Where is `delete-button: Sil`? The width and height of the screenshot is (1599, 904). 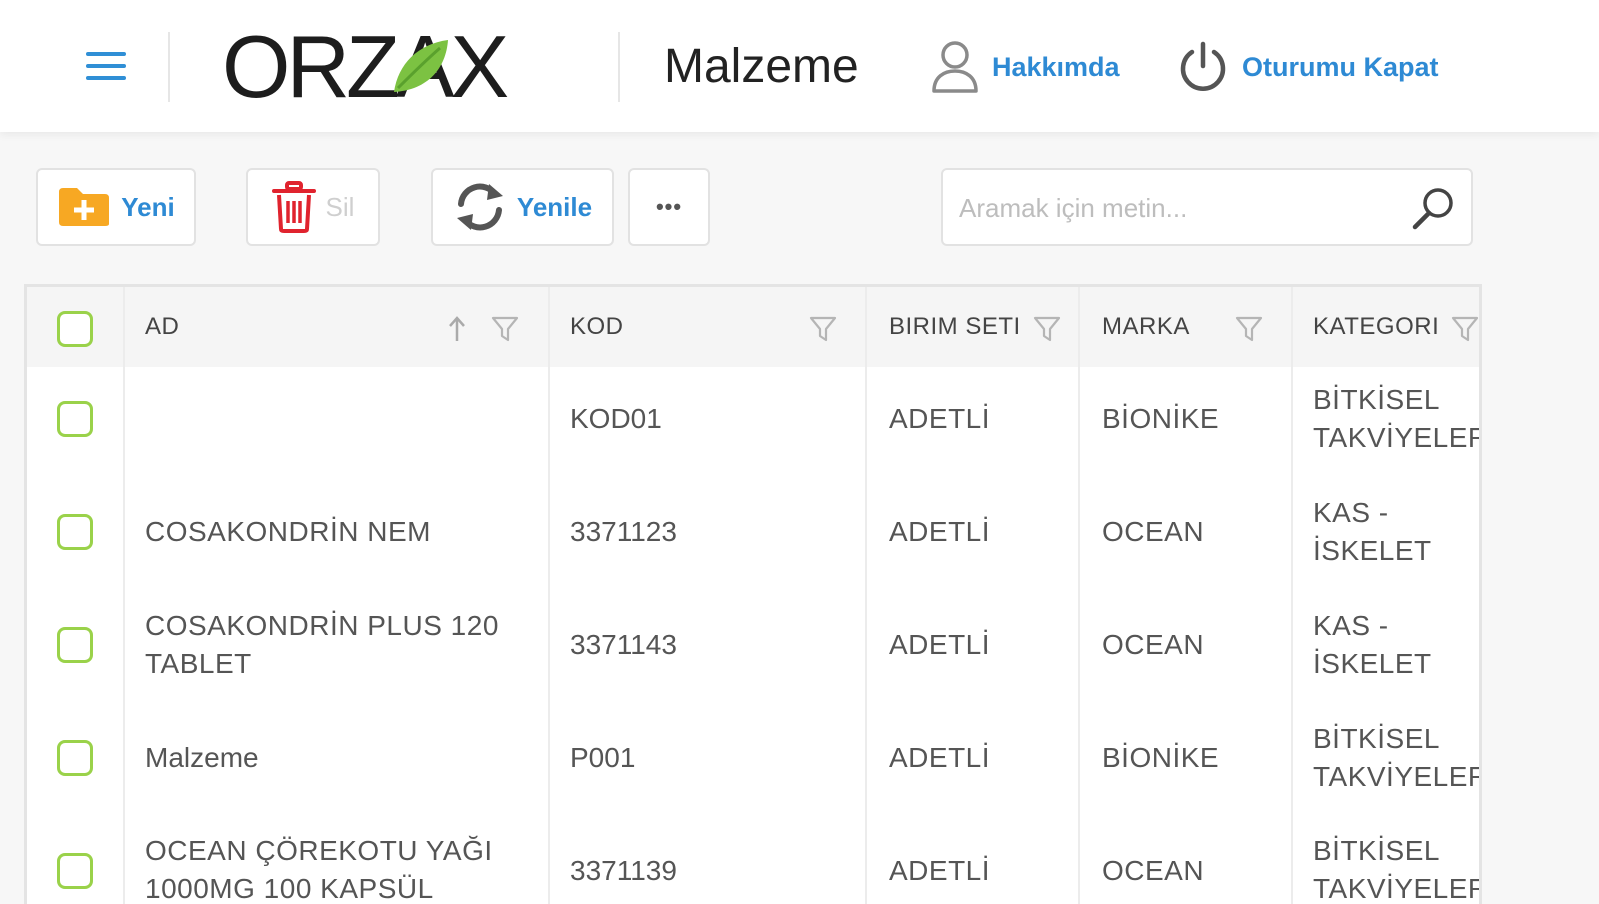 delete-button: Sil is located at coordinates (313, 207).